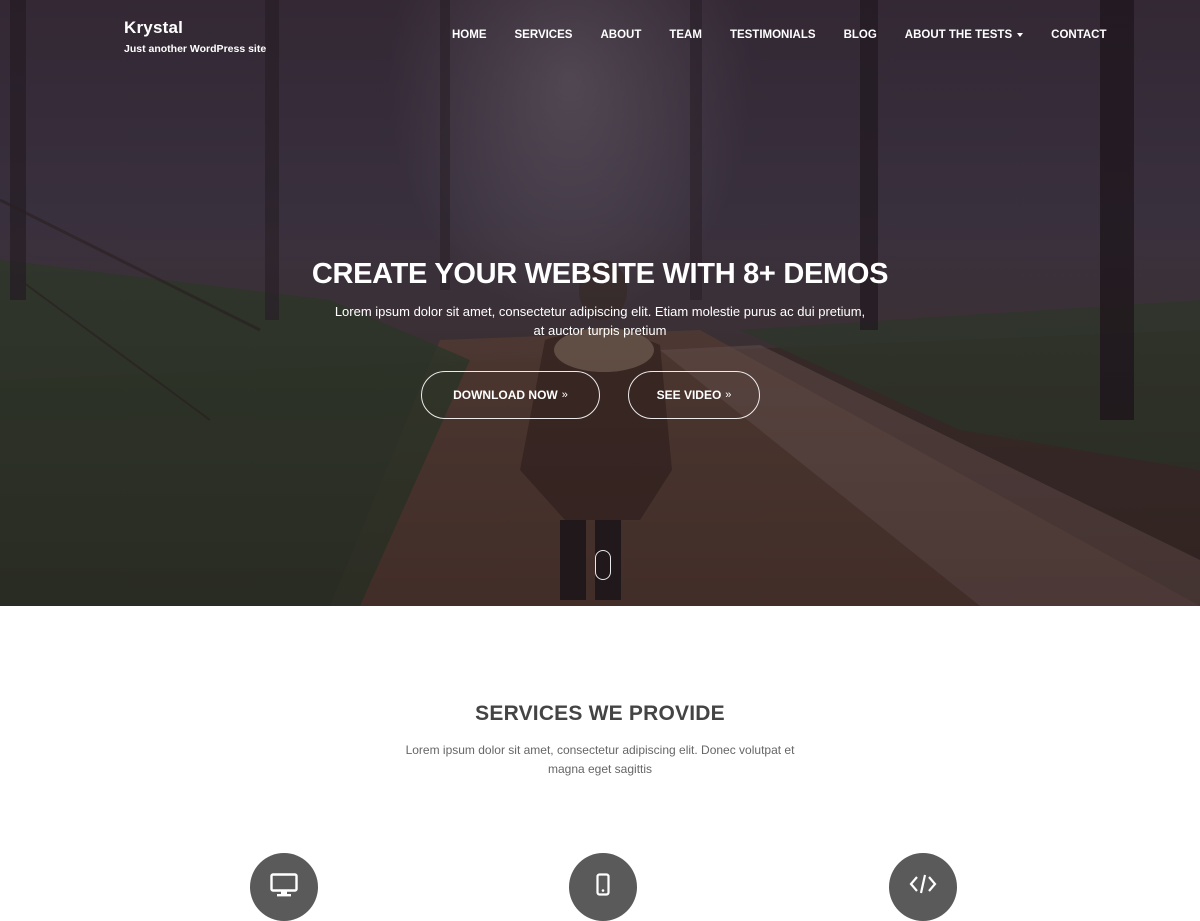  I want to click on nav-item-blog: Blog, so click(860, 35).